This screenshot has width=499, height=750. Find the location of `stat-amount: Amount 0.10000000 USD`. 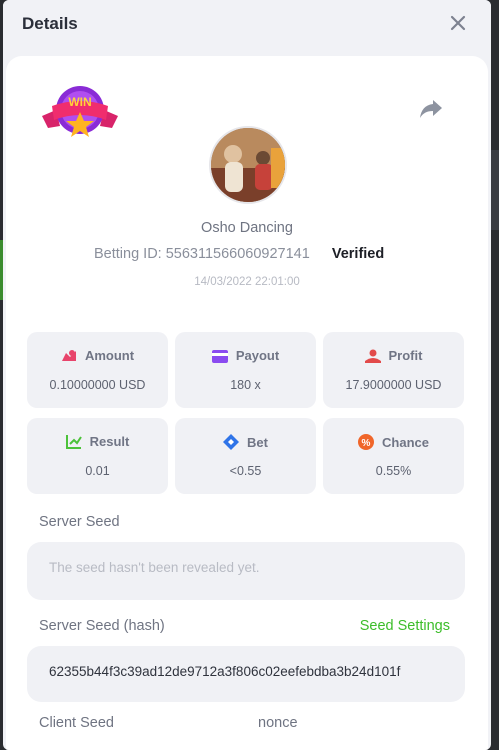

stat-amount: Amount 0.10000000 USD is located at coordinates (97, 370).